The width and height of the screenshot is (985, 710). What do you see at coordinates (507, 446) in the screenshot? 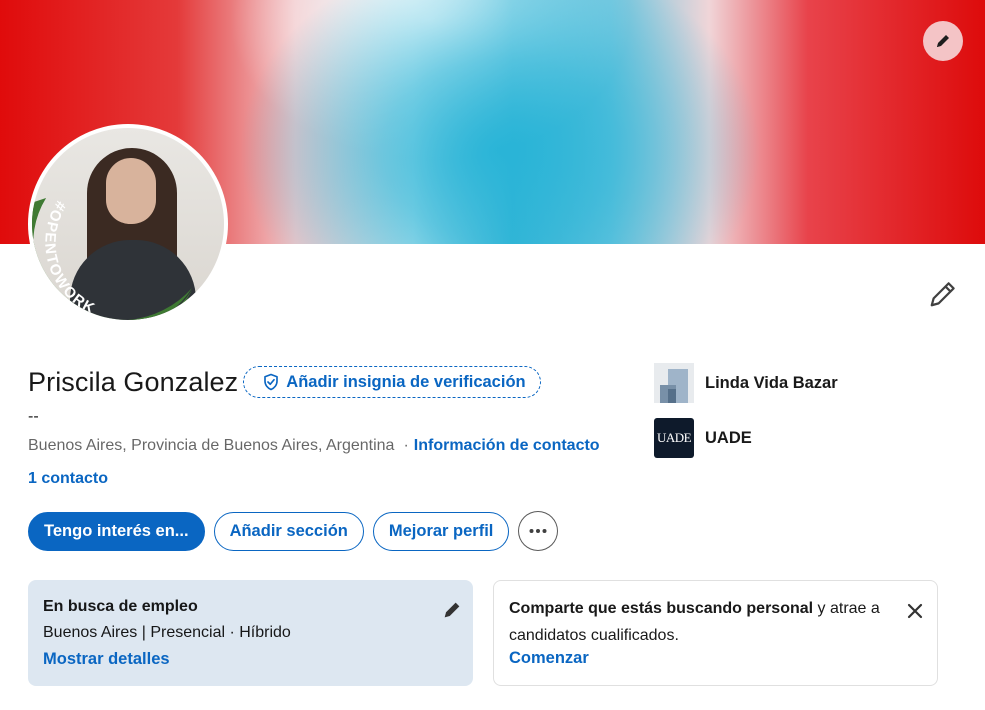
I see `contact-info-link: Información de contacto` at bounding box center [507, 446].